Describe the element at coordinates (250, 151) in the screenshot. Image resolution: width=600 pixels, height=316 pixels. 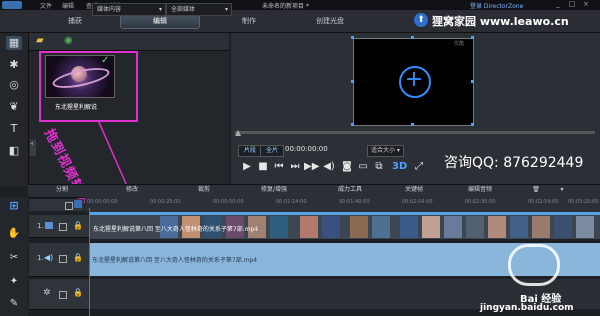
I see `tab-clip-mode: 片段` at that location.